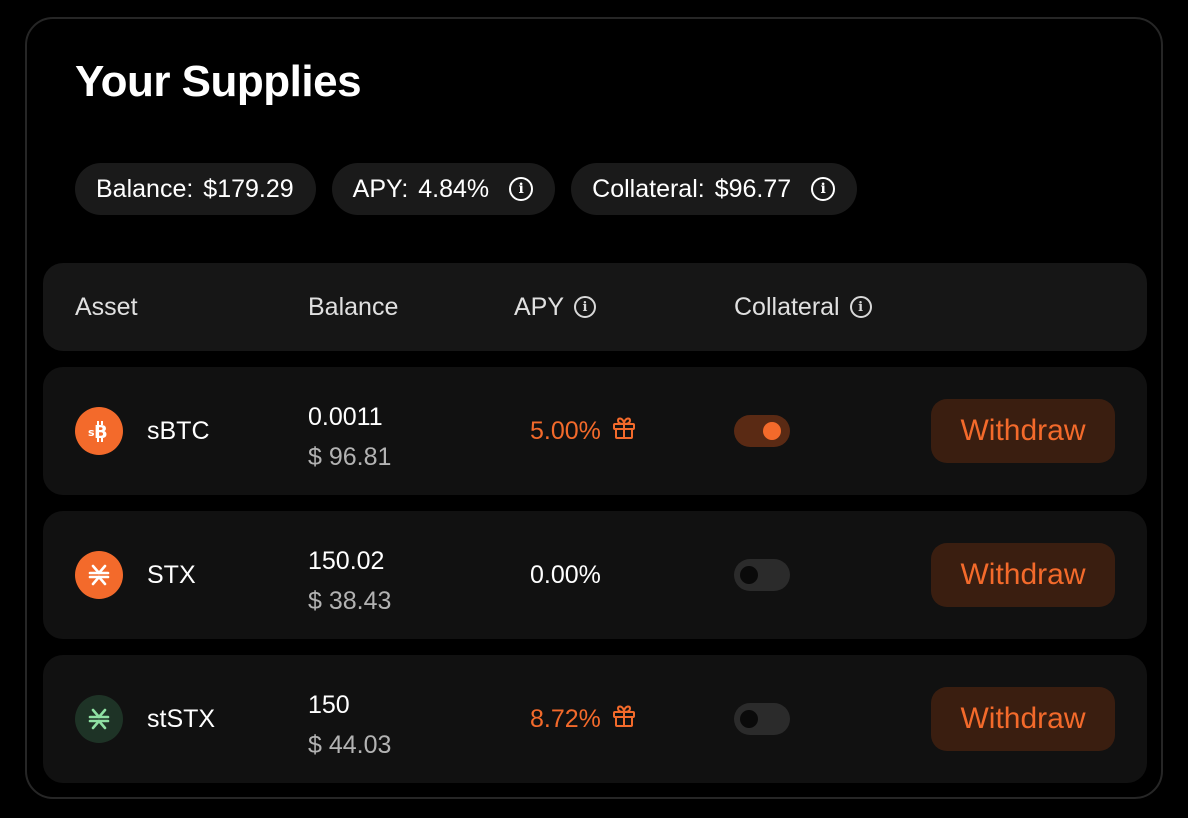 This screenshot has width=1188, height=818. What do you see at coordinates (380, 188) in the screenshot?
I see `apy-label: APY:` at bounding box center [380, 188].